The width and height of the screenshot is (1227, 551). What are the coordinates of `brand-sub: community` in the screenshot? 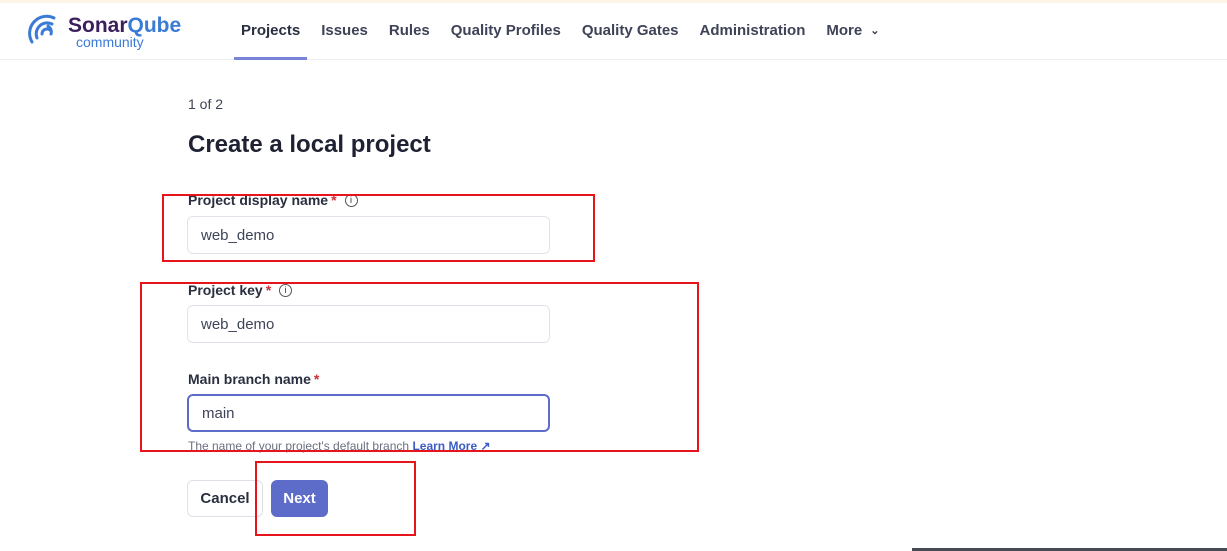 It's located at (110, 41).